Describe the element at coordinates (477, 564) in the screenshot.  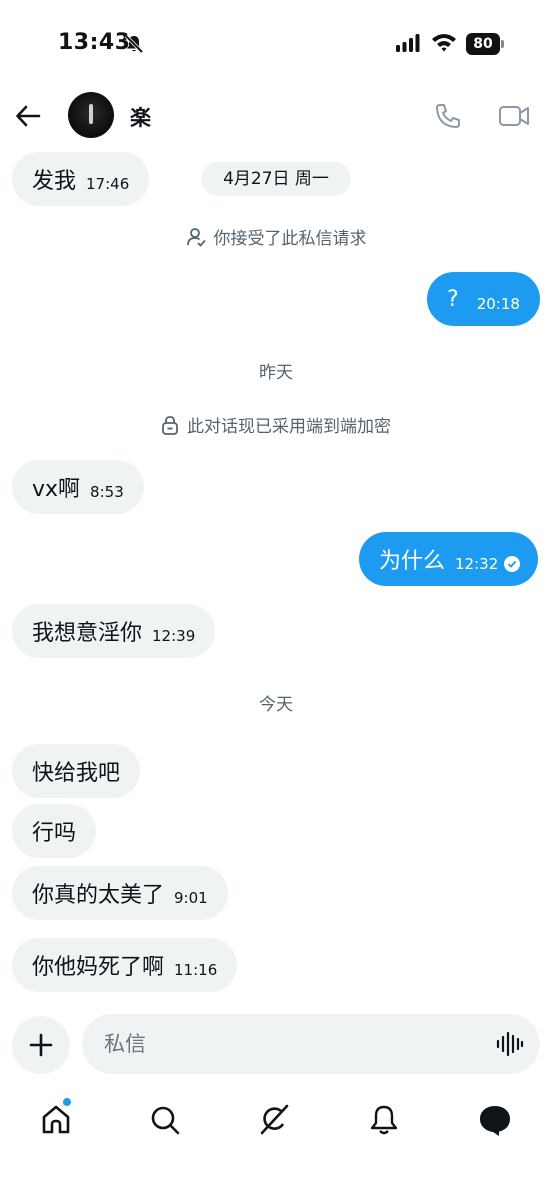
I see `message-time: 12:32` at that location.